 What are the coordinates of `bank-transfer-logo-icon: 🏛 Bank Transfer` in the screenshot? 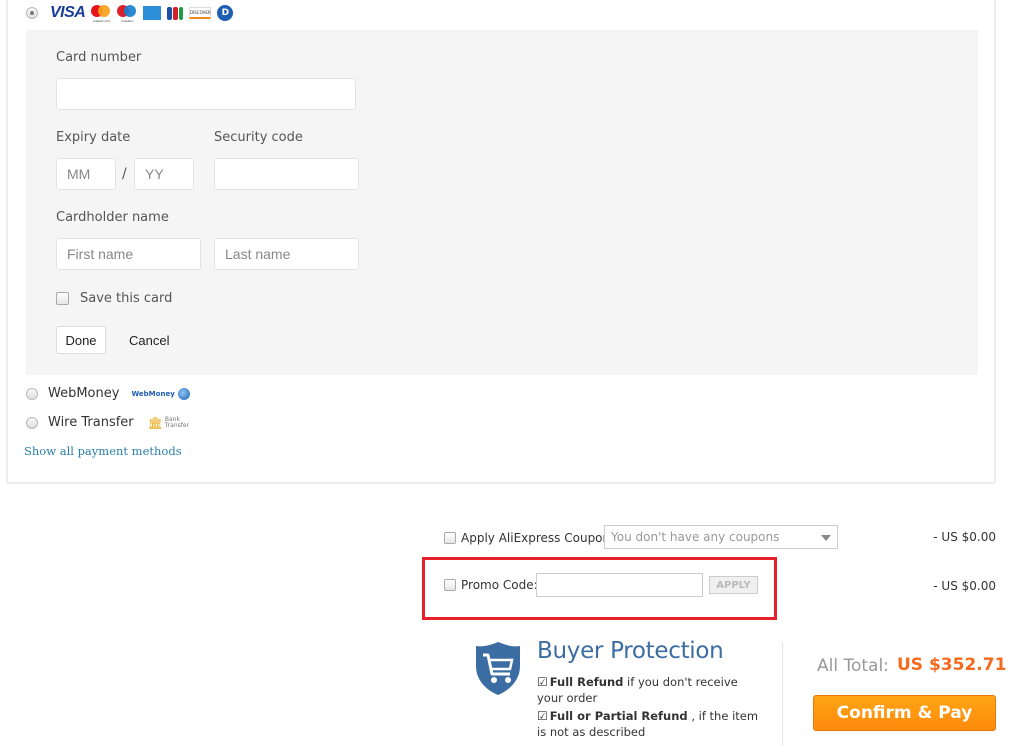 It's located at (168, 422).